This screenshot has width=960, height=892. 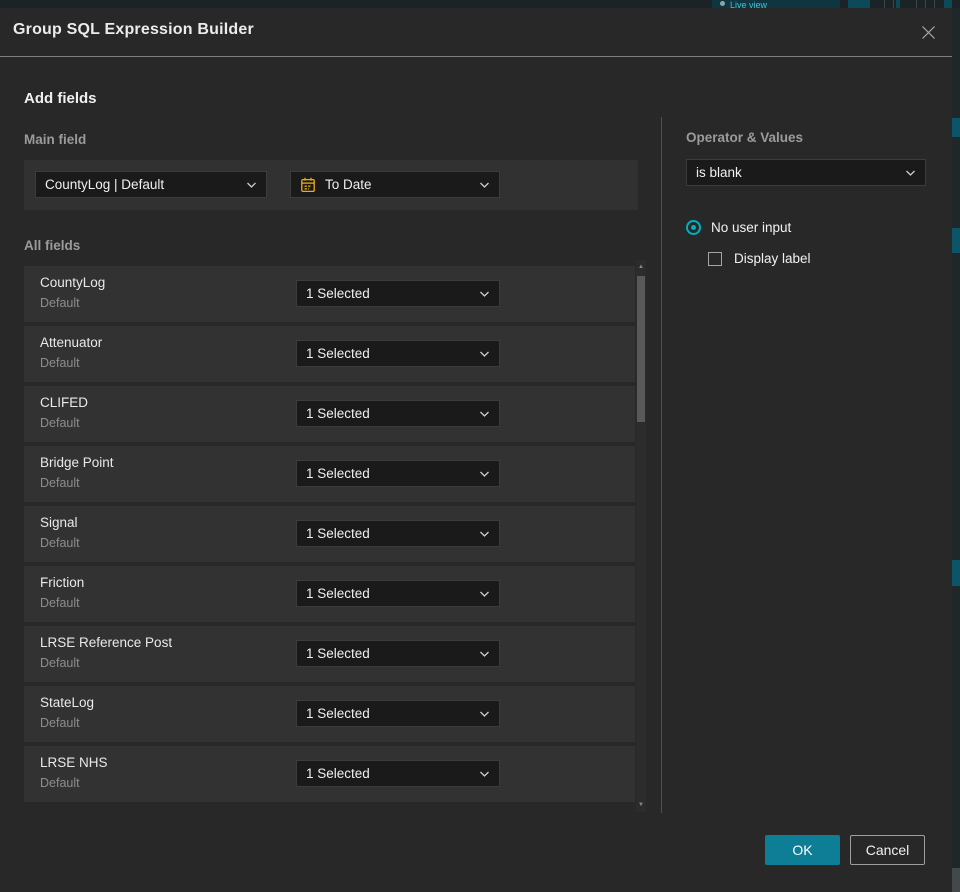 I want to click on field-type-select: To Date, so click(x=395, y=184).